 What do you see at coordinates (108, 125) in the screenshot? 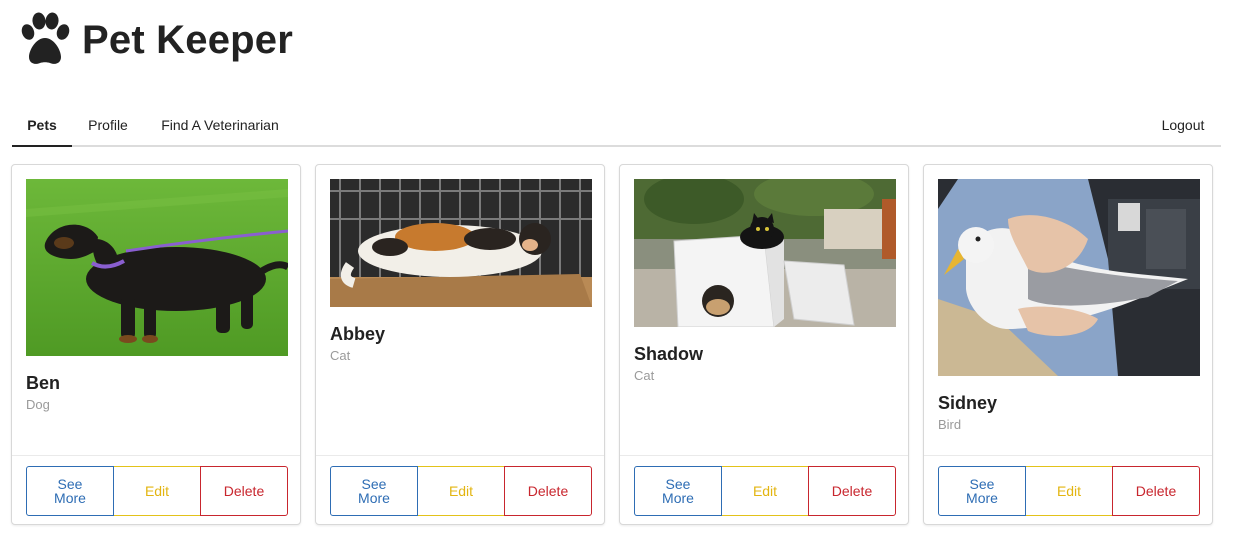
I see `tab-profile: Profile` at bounding box center [108, 125].